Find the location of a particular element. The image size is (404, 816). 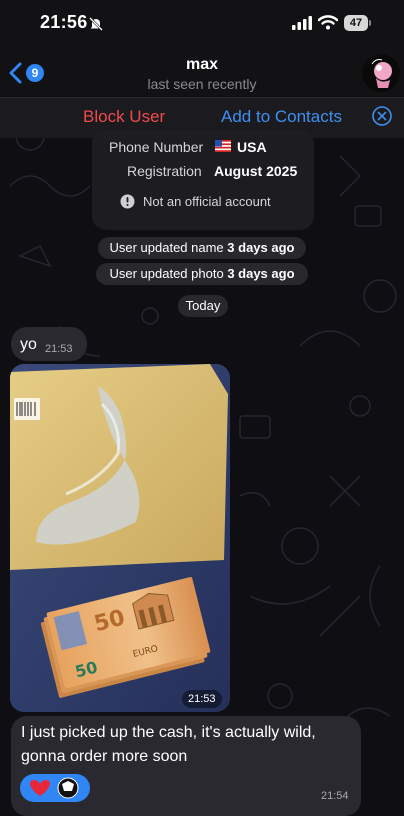

registration-label: Registration is located at coordinates (164, 171).